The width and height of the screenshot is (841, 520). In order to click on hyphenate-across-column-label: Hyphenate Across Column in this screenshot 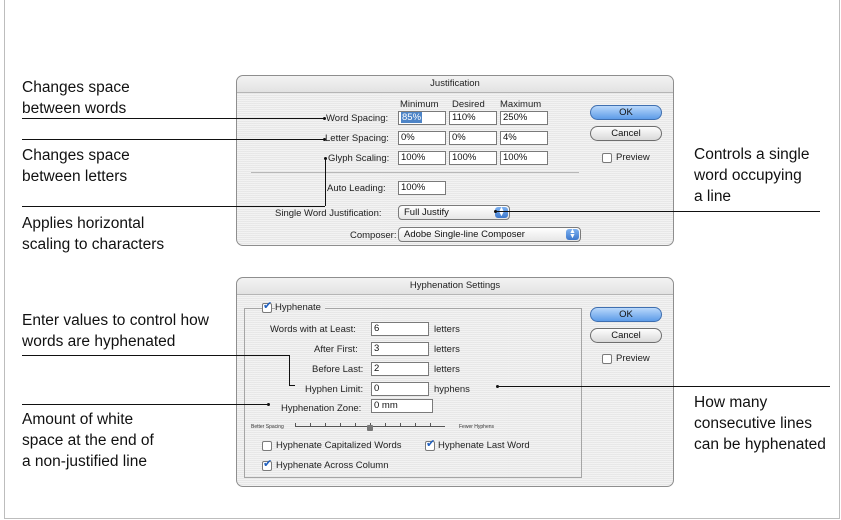, I will do `click(332, 465)`.